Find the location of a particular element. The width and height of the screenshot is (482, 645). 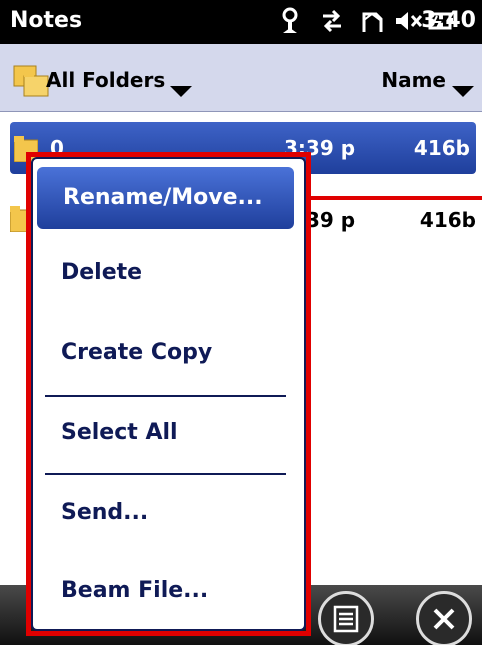

signal-icon is located at coordinates (290, 21).